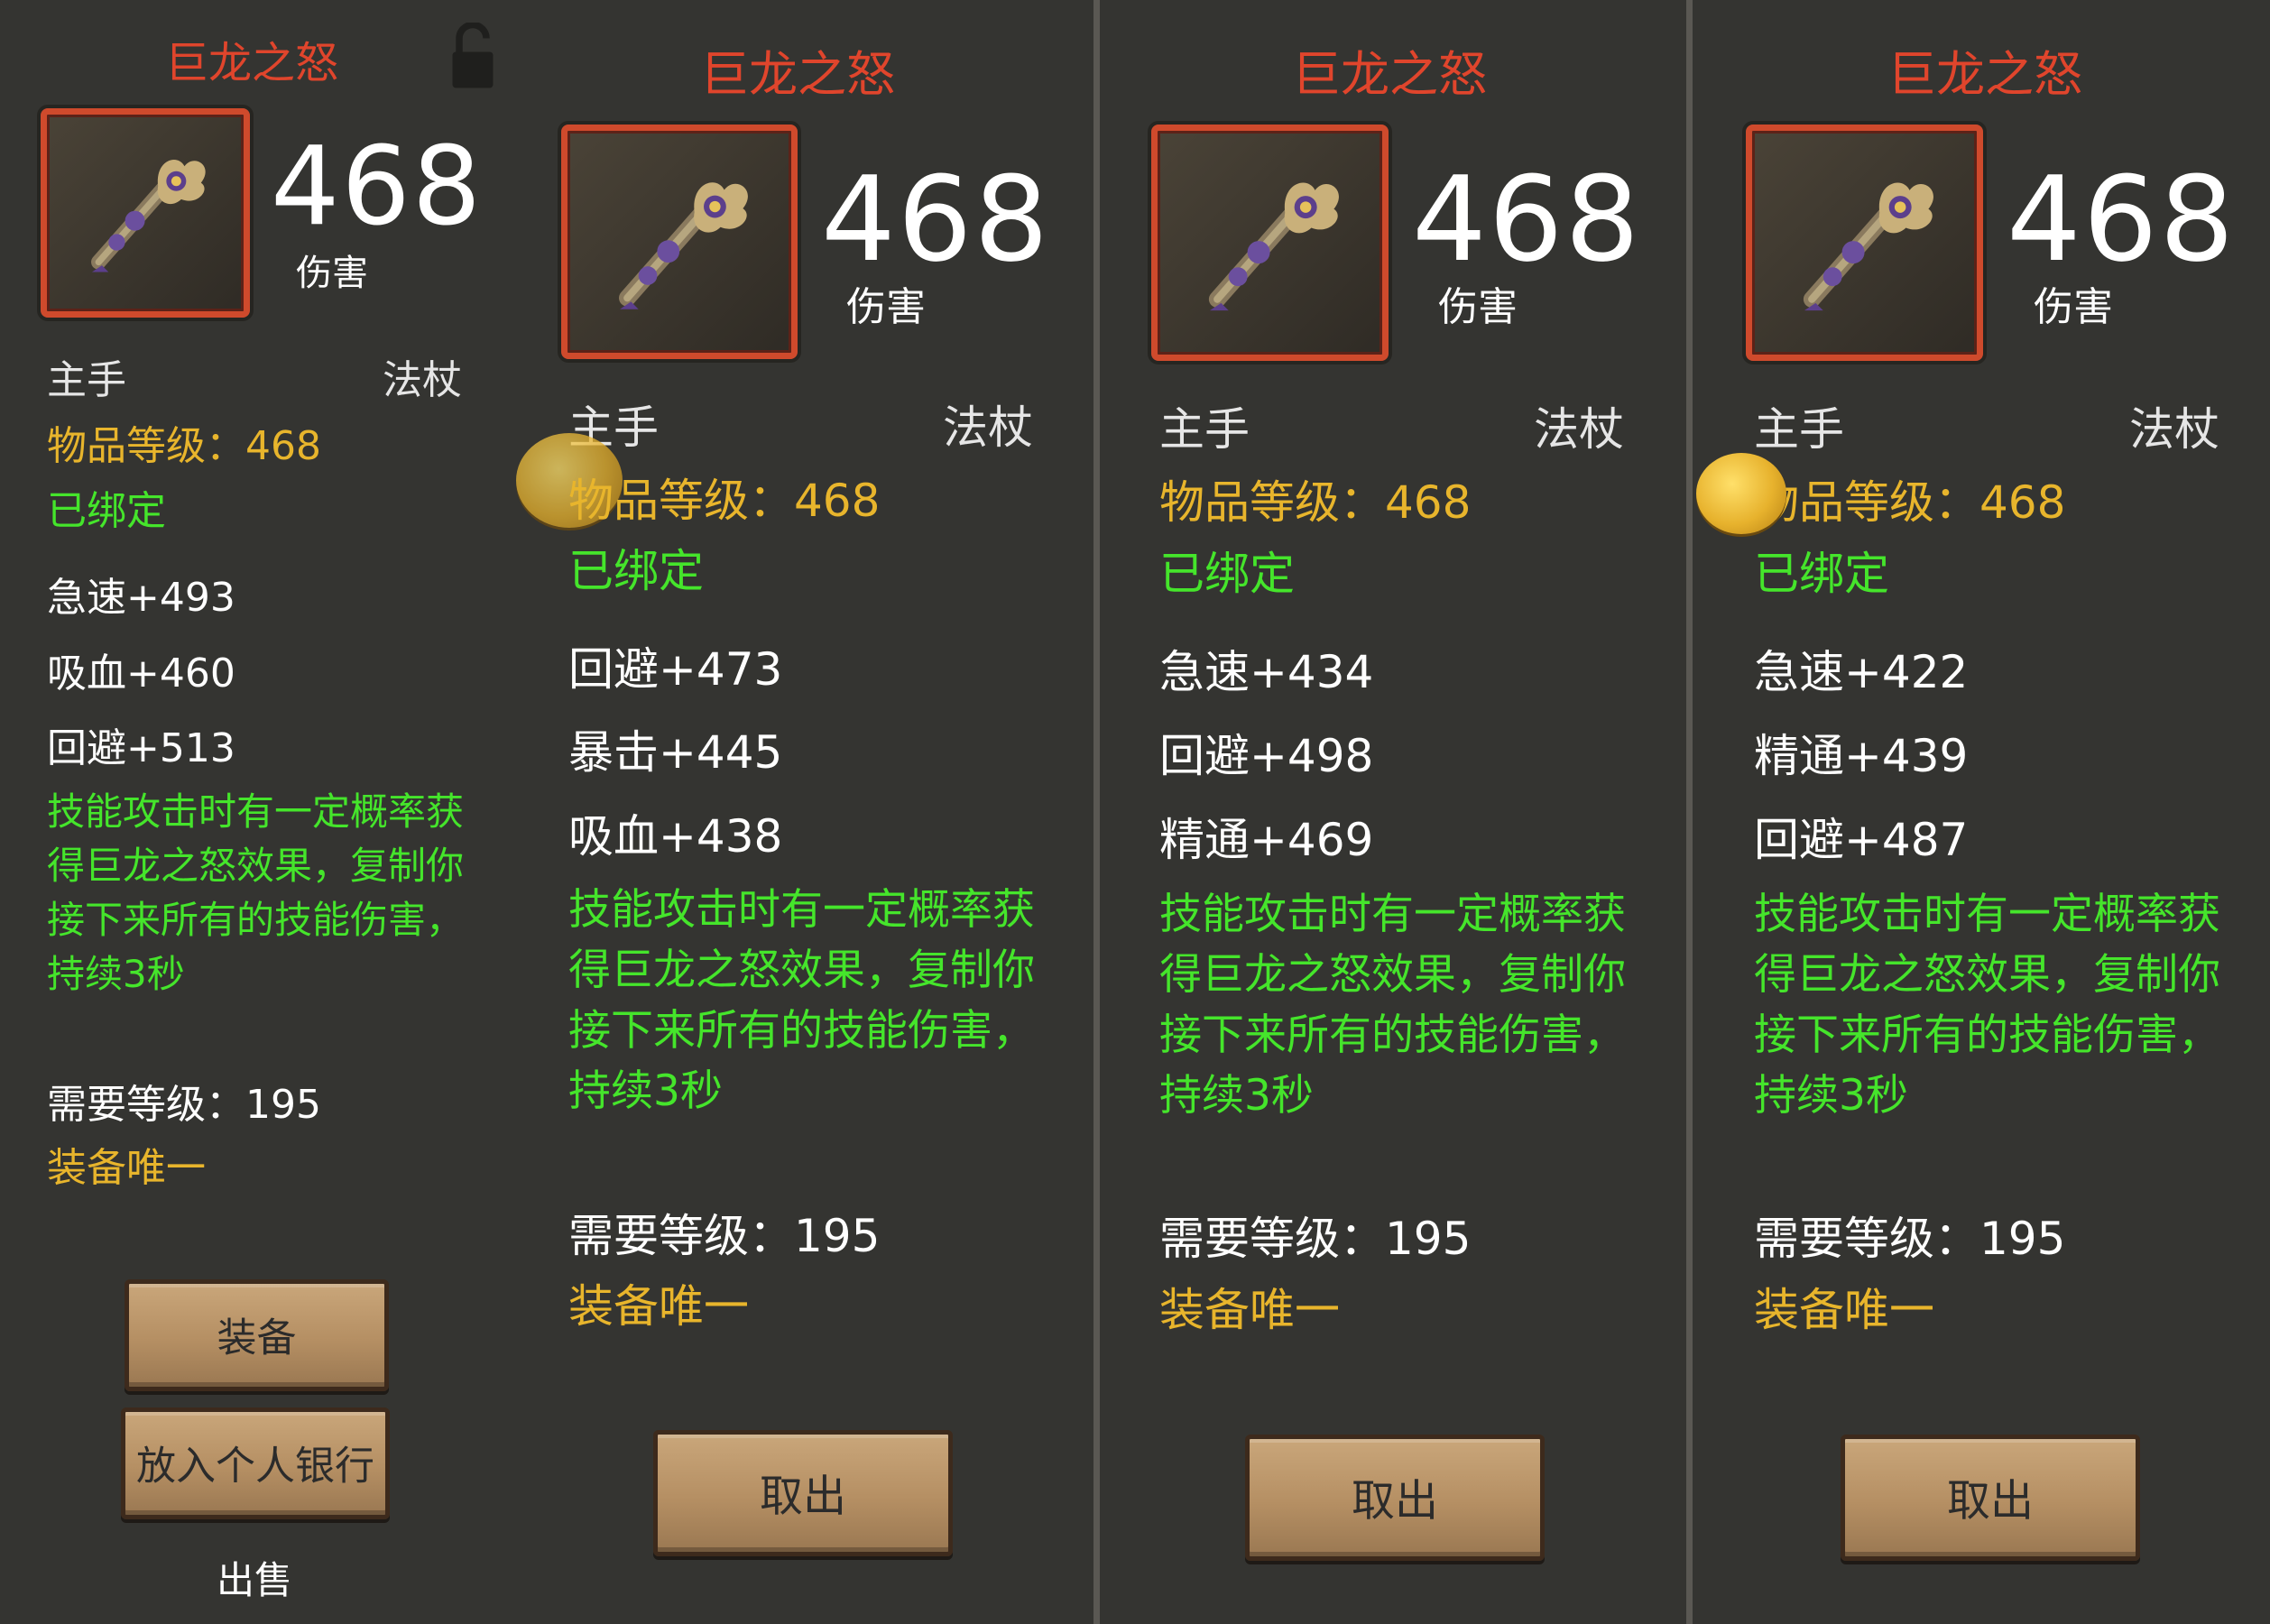  Describe the element at coordinates (141, 674) in the screenshot. I see `stat-line: 吸血+460` at that location.